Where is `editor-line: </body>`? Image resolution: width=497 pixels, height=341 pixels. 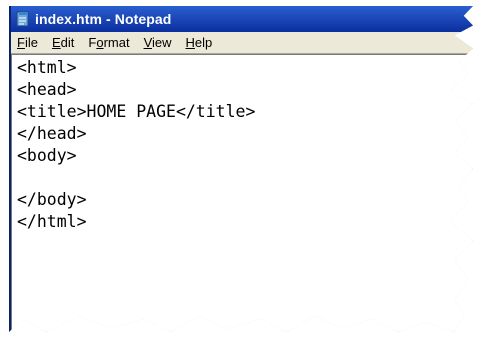
editor-line: </body> is located at coordinates (52, 199).